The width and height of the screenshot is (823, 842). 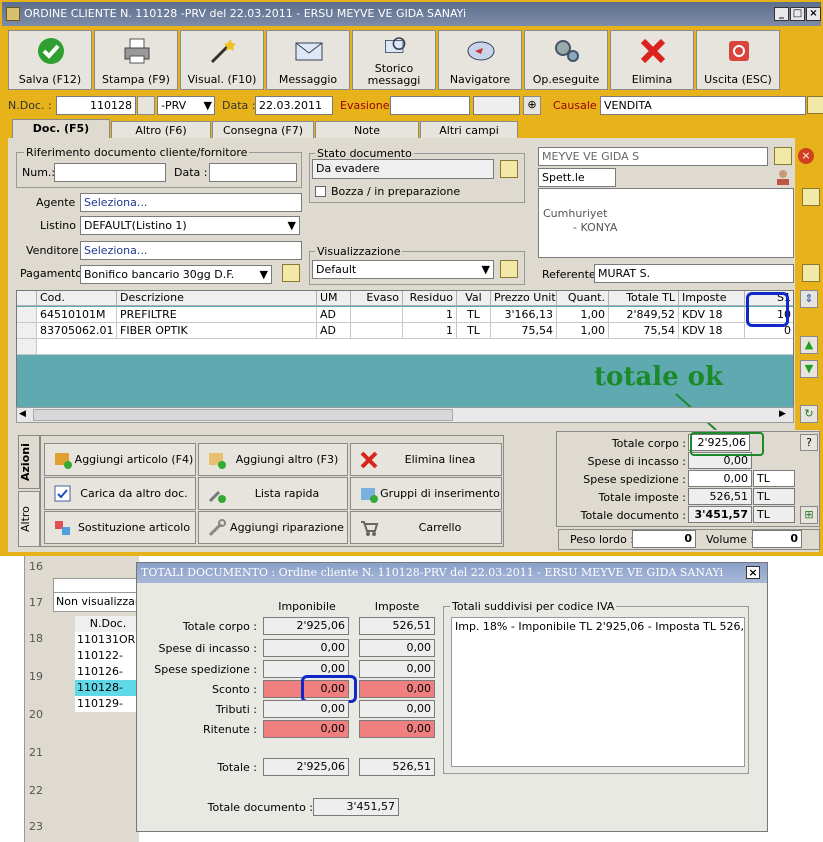 What do you see at coordinates (524, 331) in the screenshot?
I see `cell-price: 75,54` at bounding box center [524, 331].